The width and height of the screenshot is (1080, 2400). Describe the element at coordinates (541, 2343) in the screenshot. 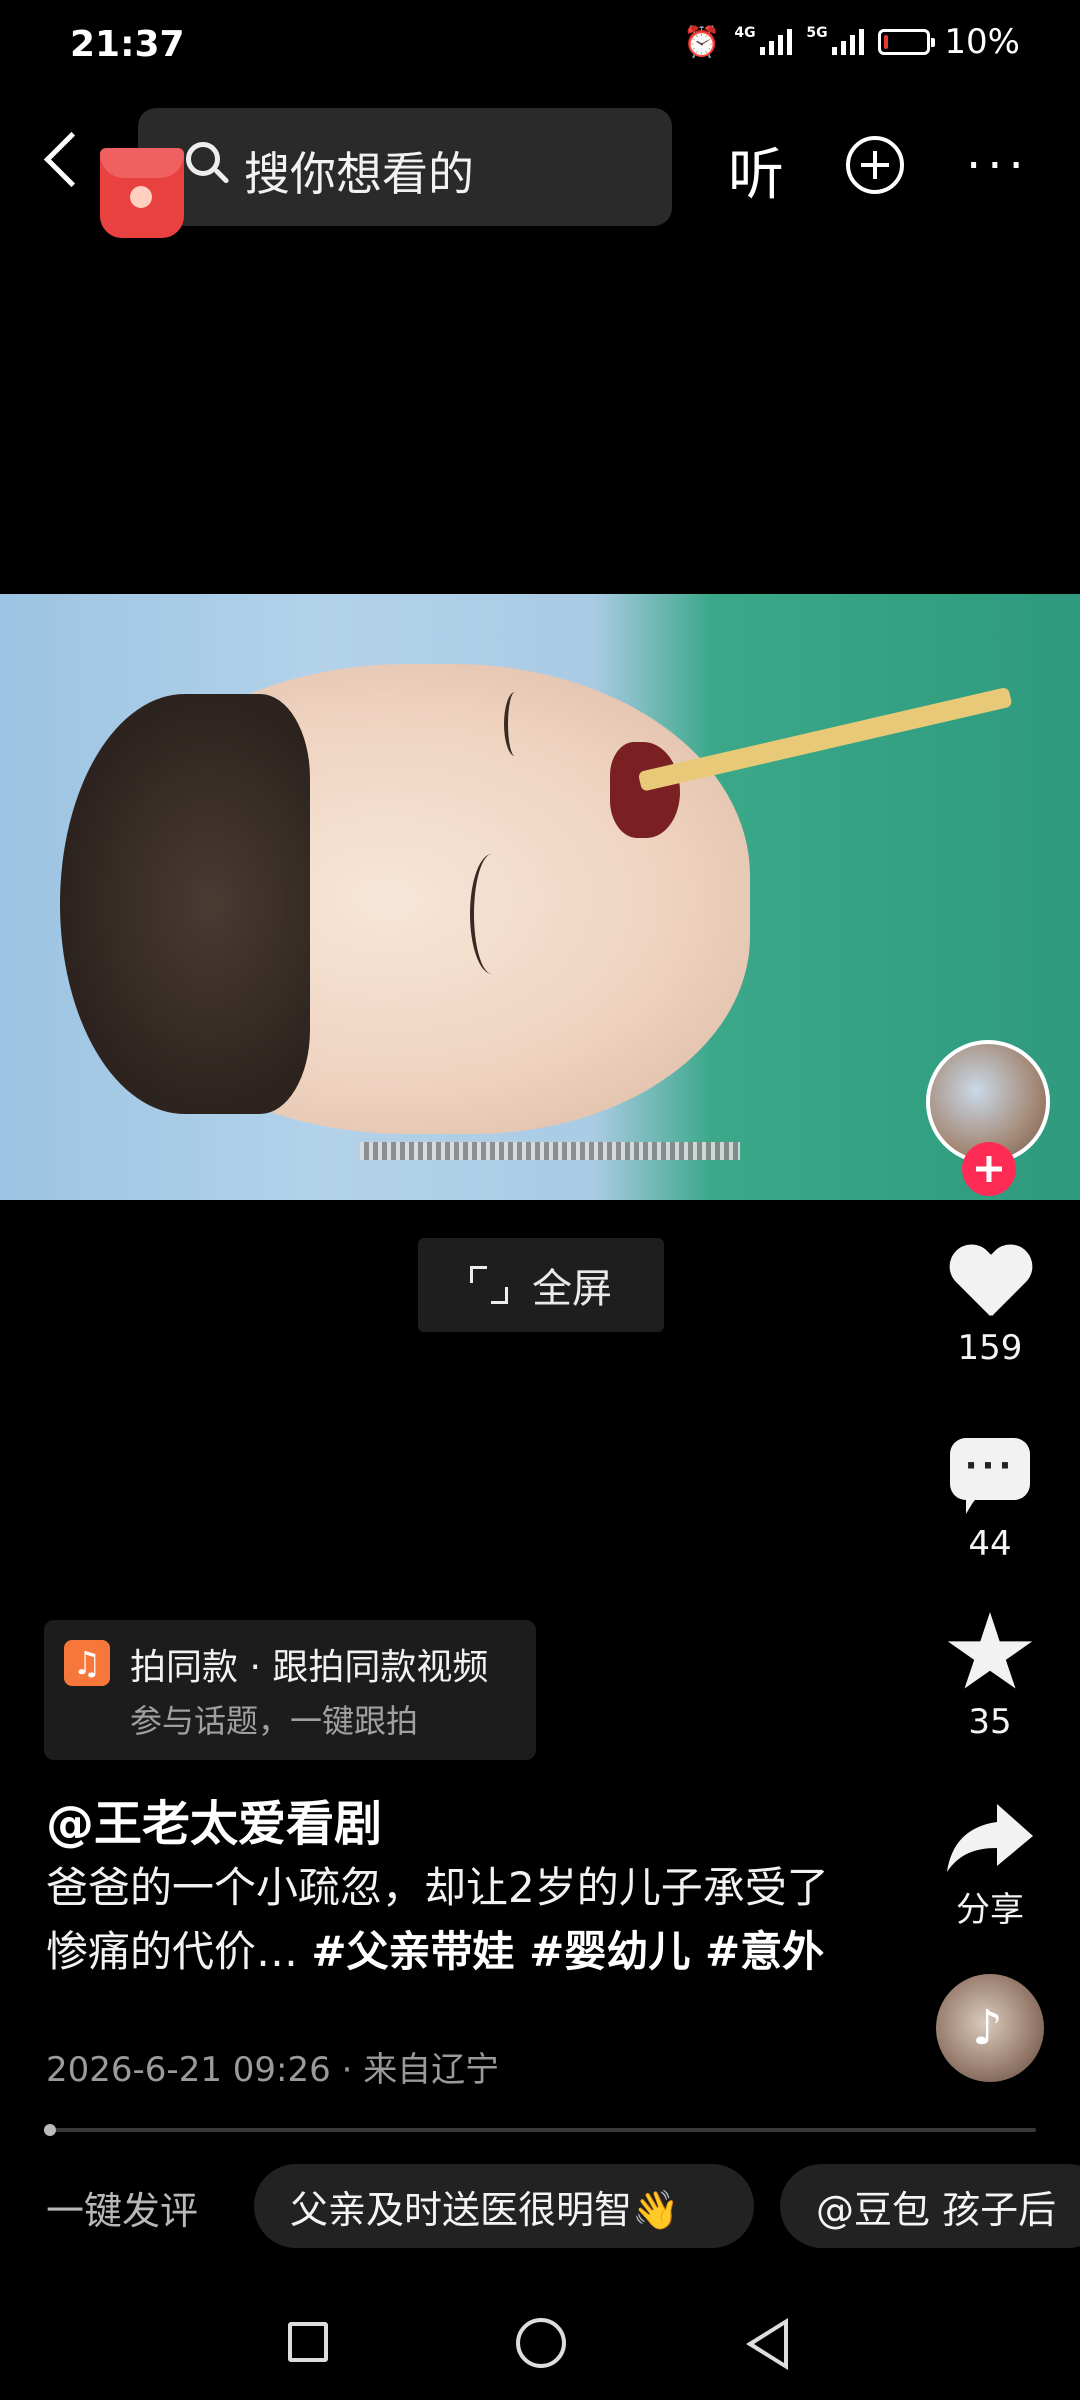

I see `home-button` at that location.